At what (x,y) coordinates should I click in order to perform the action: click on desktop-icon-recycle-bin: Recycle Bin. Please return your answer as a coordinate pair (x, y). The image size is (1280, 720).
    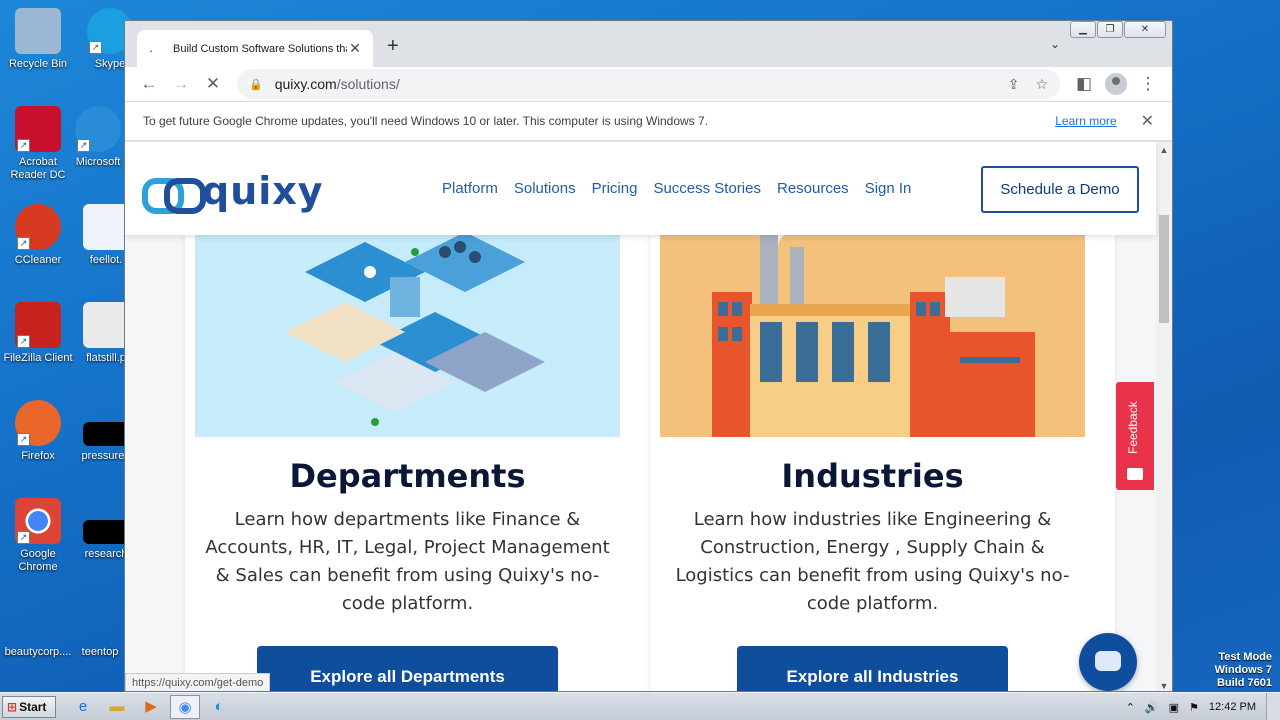
    Looking at the image, I should click on (38, 39).